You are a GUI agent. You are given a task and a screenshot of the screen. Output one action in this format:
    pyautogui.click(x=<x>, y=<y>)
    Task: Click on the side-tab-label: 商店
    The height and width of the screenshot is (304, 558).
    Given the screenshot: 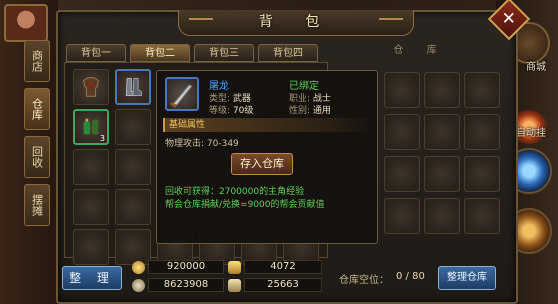 What is the action you would take?
    pyautogui.click(x=37, y=61)
    